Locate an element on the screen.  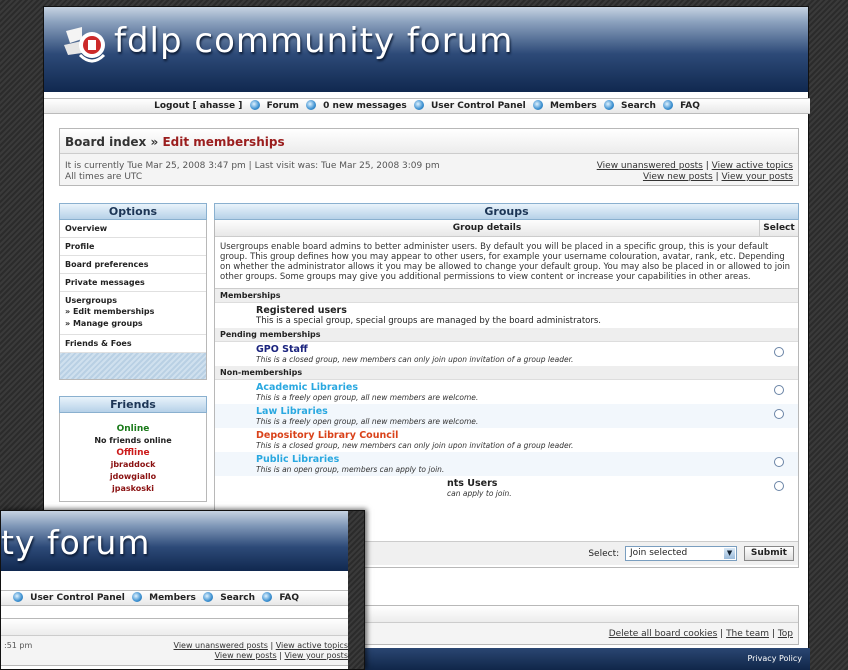
group-name: Law Libraries is located at coordinates (507, 411).